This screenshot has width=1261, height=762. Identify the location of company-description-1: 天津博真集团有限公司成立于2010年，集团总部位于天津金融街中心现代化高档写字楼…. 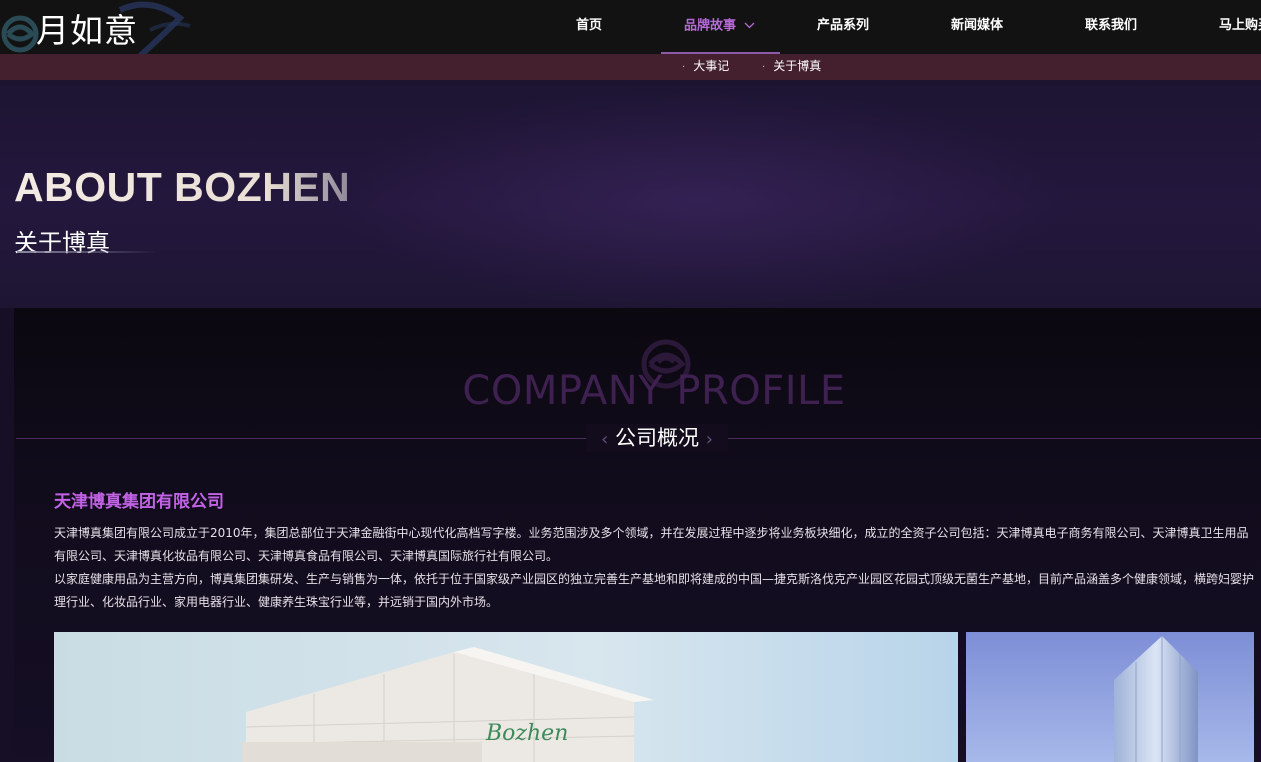
(651, 544).